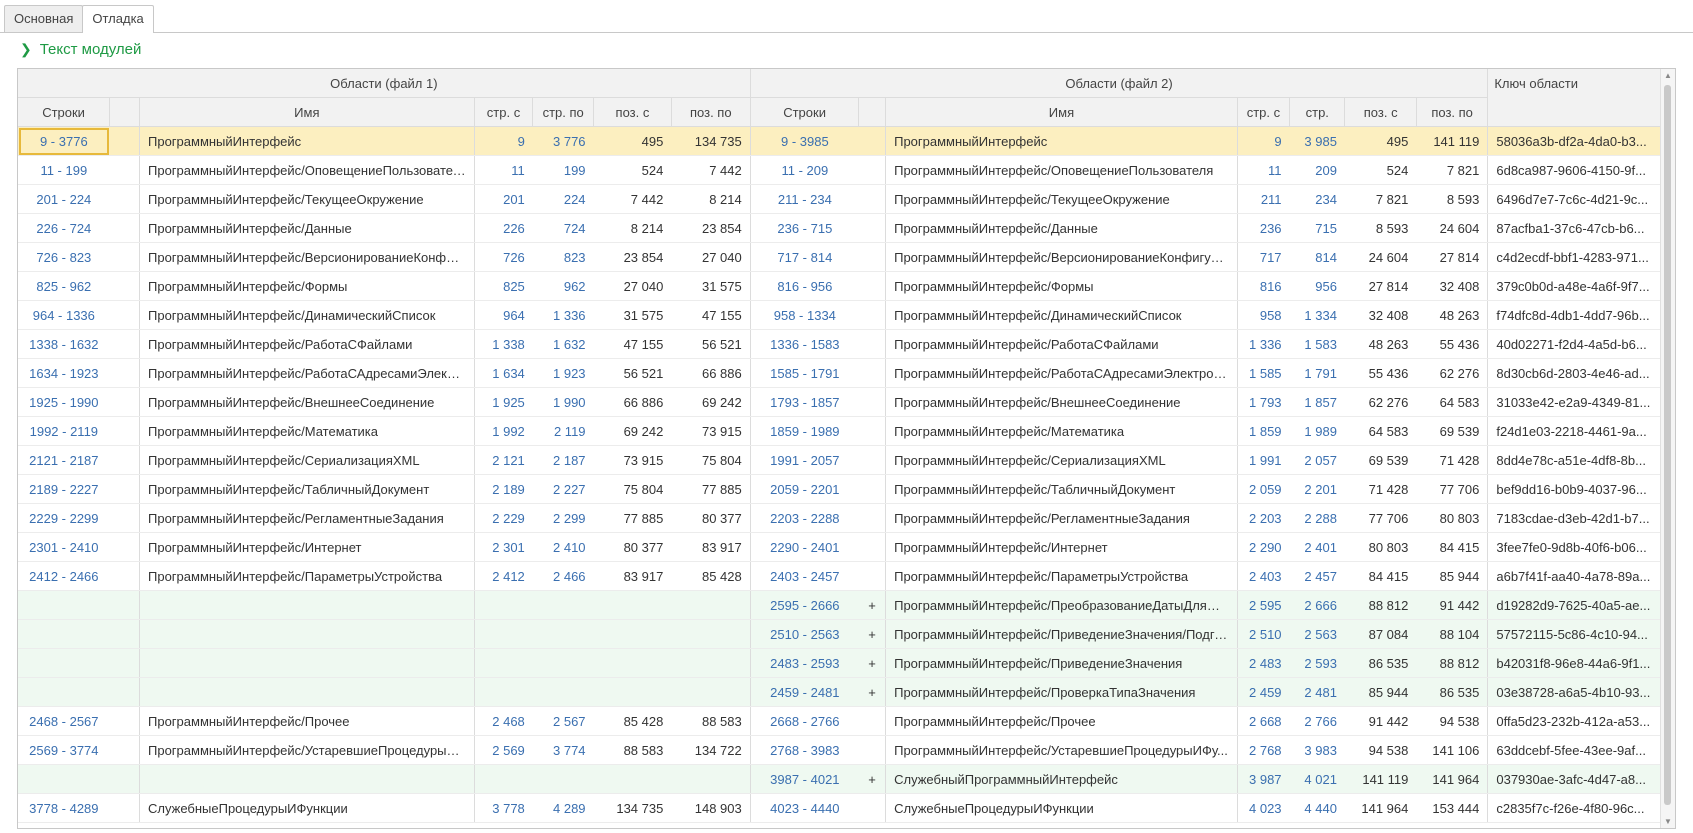 The height and width of the screenshot is (833, 1693). I want to click on cell-pos-from1: 8 214, so click(632, 228).